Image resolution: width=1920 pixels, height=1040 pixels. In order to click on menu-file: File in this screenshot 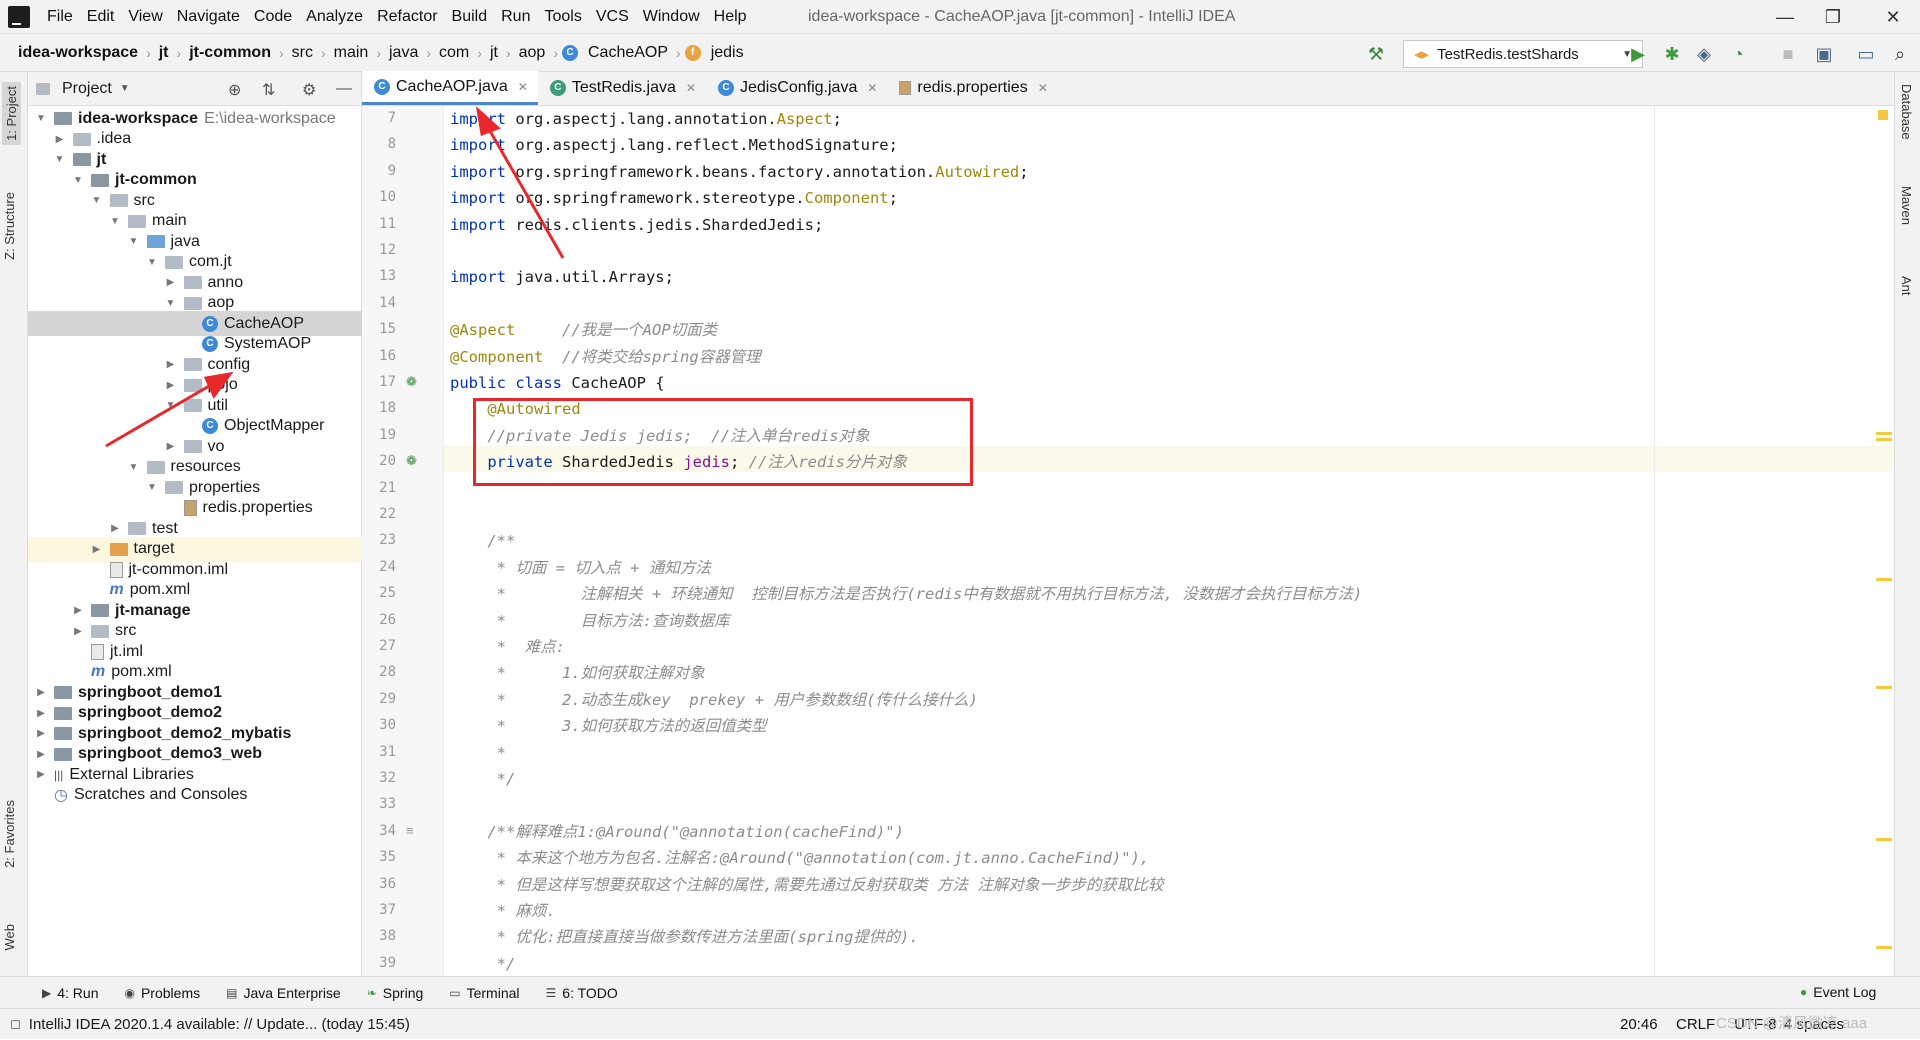, I will do `click(60, 17)`.